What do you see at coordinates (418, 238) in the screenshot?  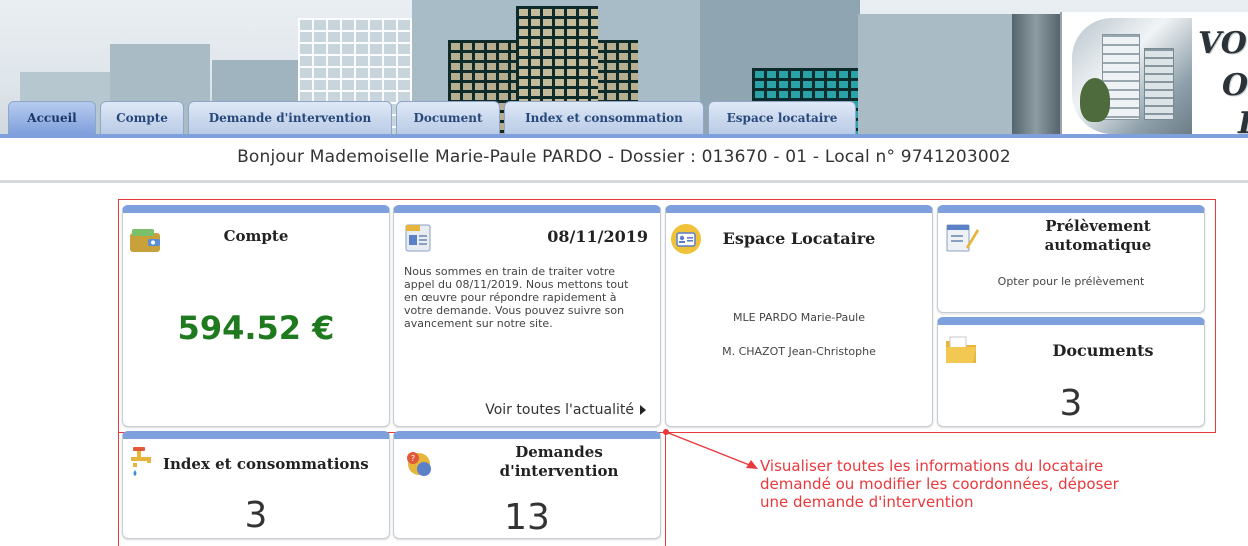 I see `newspaper-icon` at bounding box center [418, 238].